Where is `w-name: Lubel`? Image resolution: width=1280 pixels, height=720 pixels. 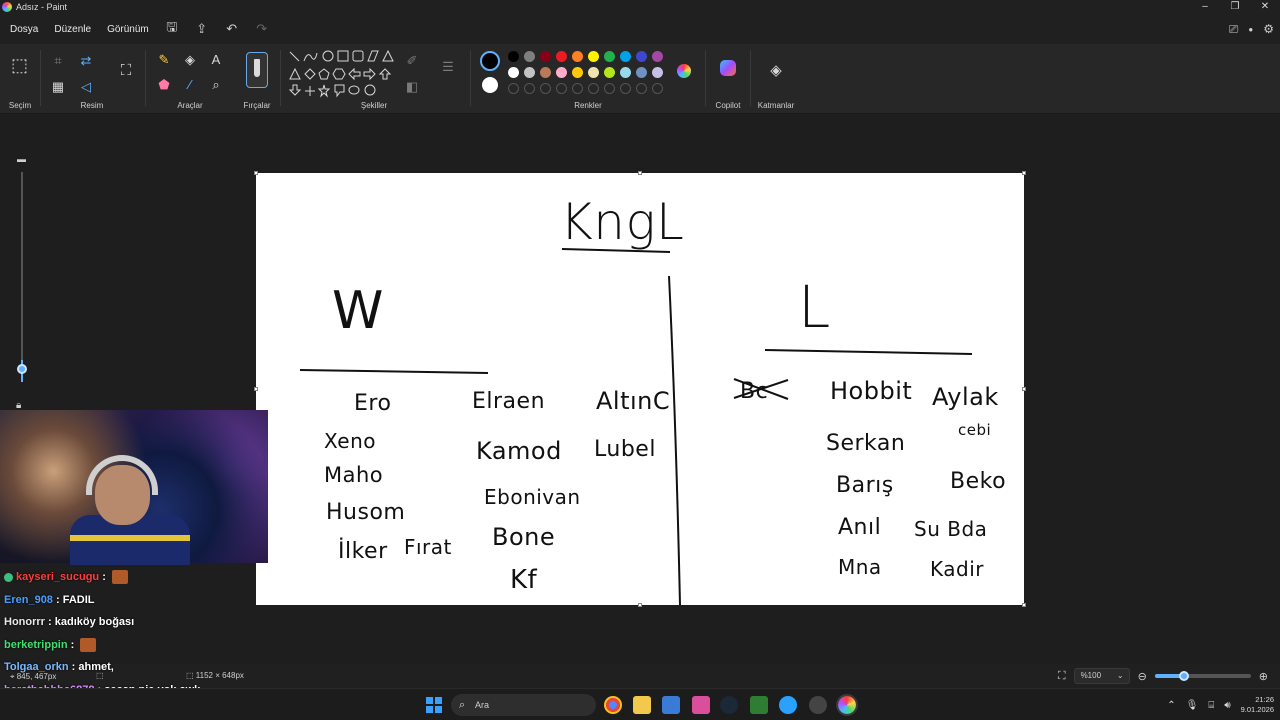 w-name: Lubel is located at coordinates (625, 449).